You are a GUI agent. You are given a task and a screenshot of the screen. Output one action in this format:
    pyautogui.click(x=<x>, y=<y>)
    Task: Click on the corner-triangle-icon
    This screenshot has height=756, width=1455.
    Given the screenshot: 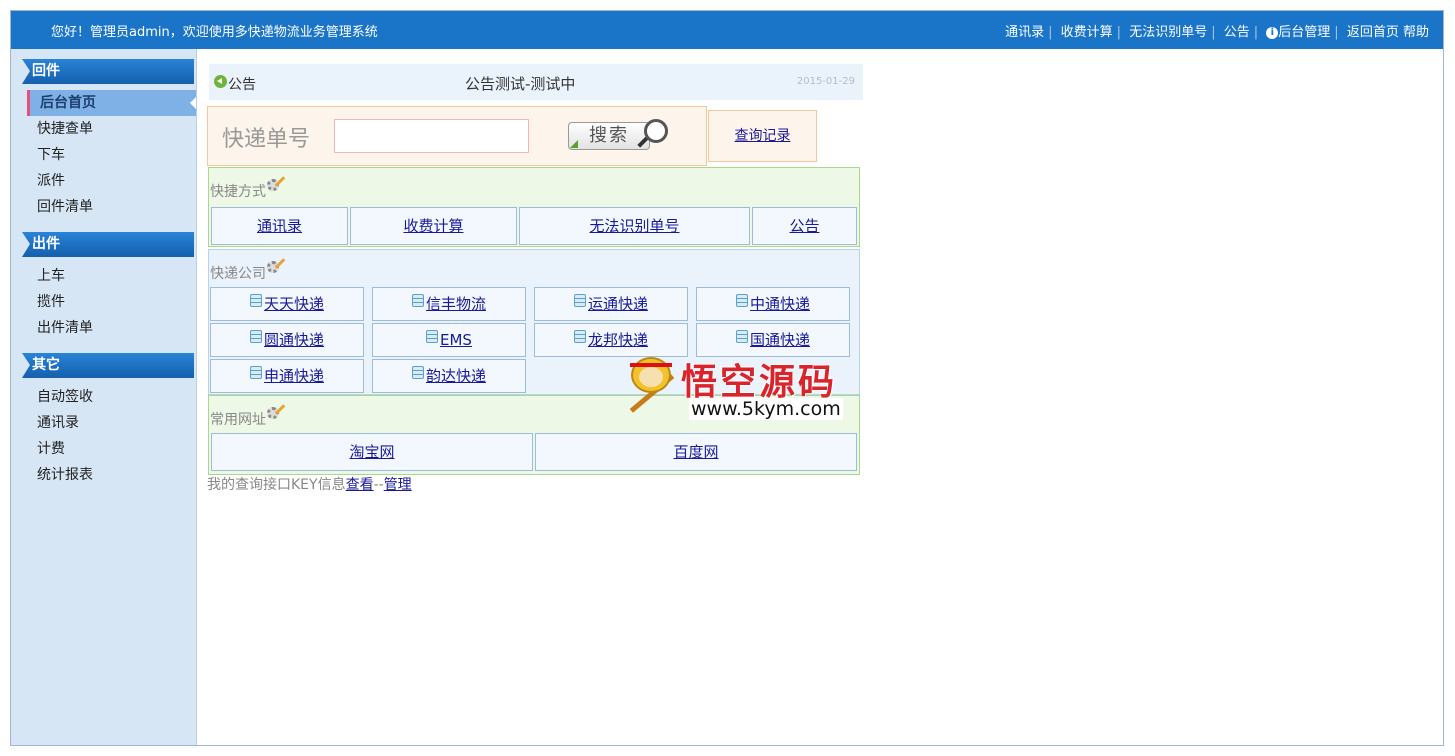 What is the action you would take?
    pyautogui.click(x=574, y=144)
    